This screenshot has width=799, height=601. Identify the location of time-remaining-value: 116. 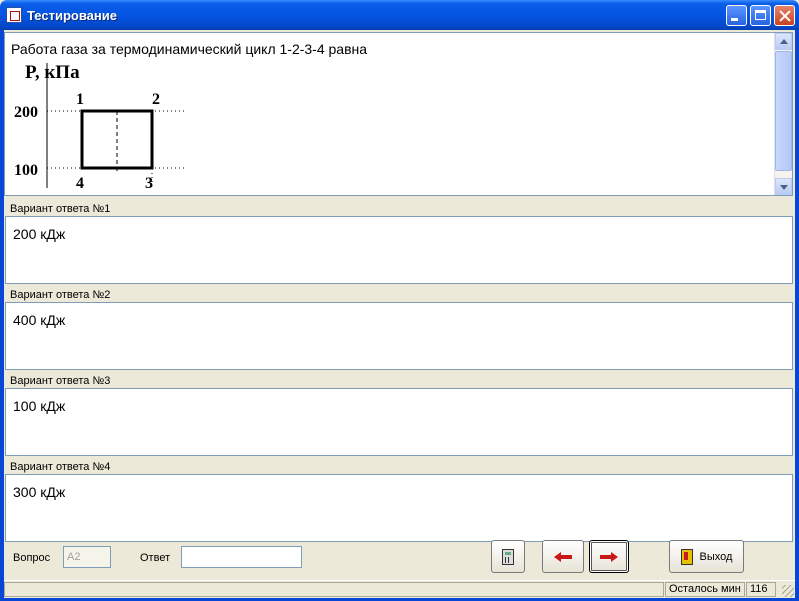
(761, 589).